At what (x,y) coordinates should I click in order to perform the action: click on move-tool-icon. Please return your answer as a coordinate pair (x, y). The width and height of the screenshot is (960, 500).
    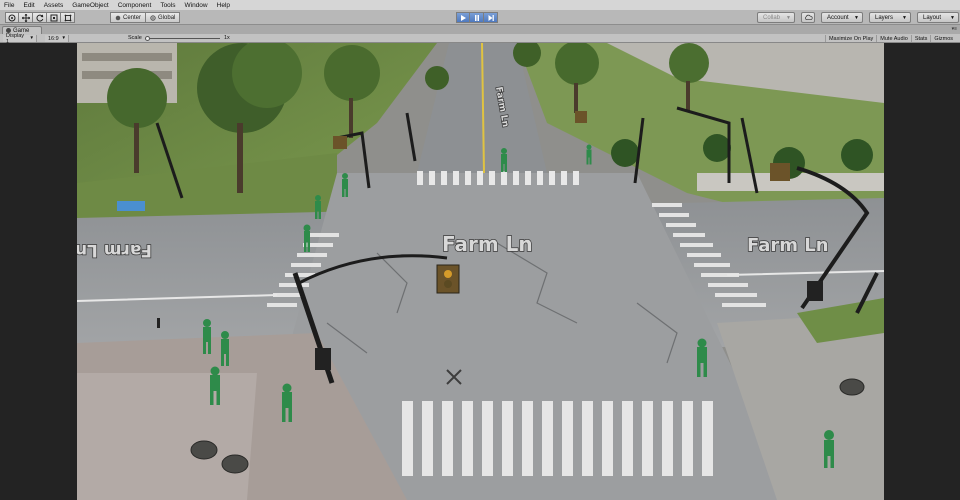
    Looking at the image, I should click on (25, 17).